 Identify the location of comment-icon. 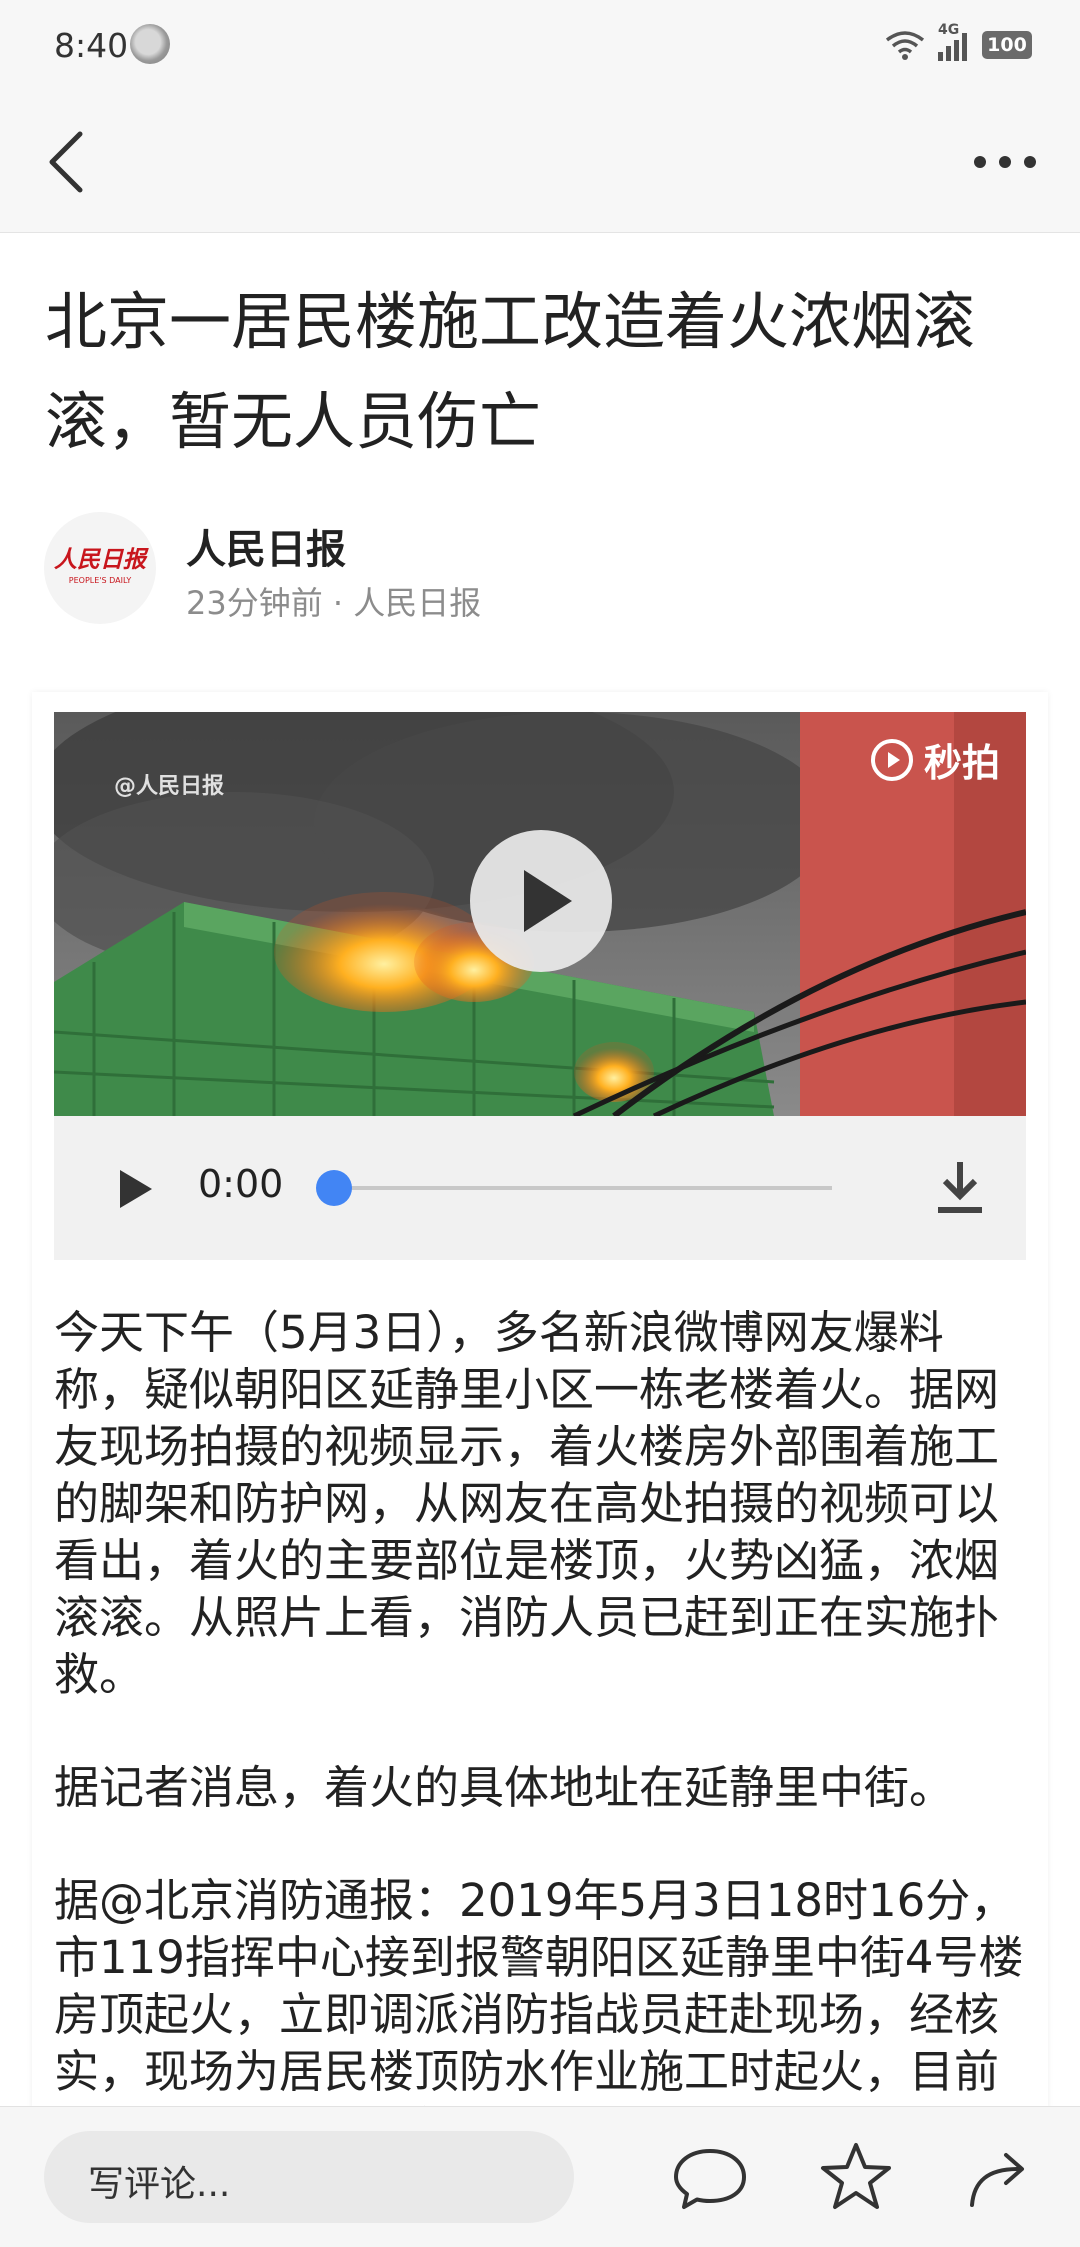
(710, 2179).